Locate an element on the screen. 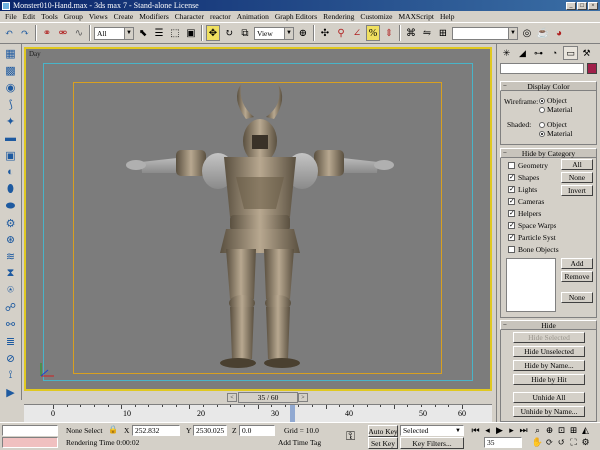 The width and height of the screenshot is (600, 450). set-key-button: Set Key is located at coordinates (383, 443).